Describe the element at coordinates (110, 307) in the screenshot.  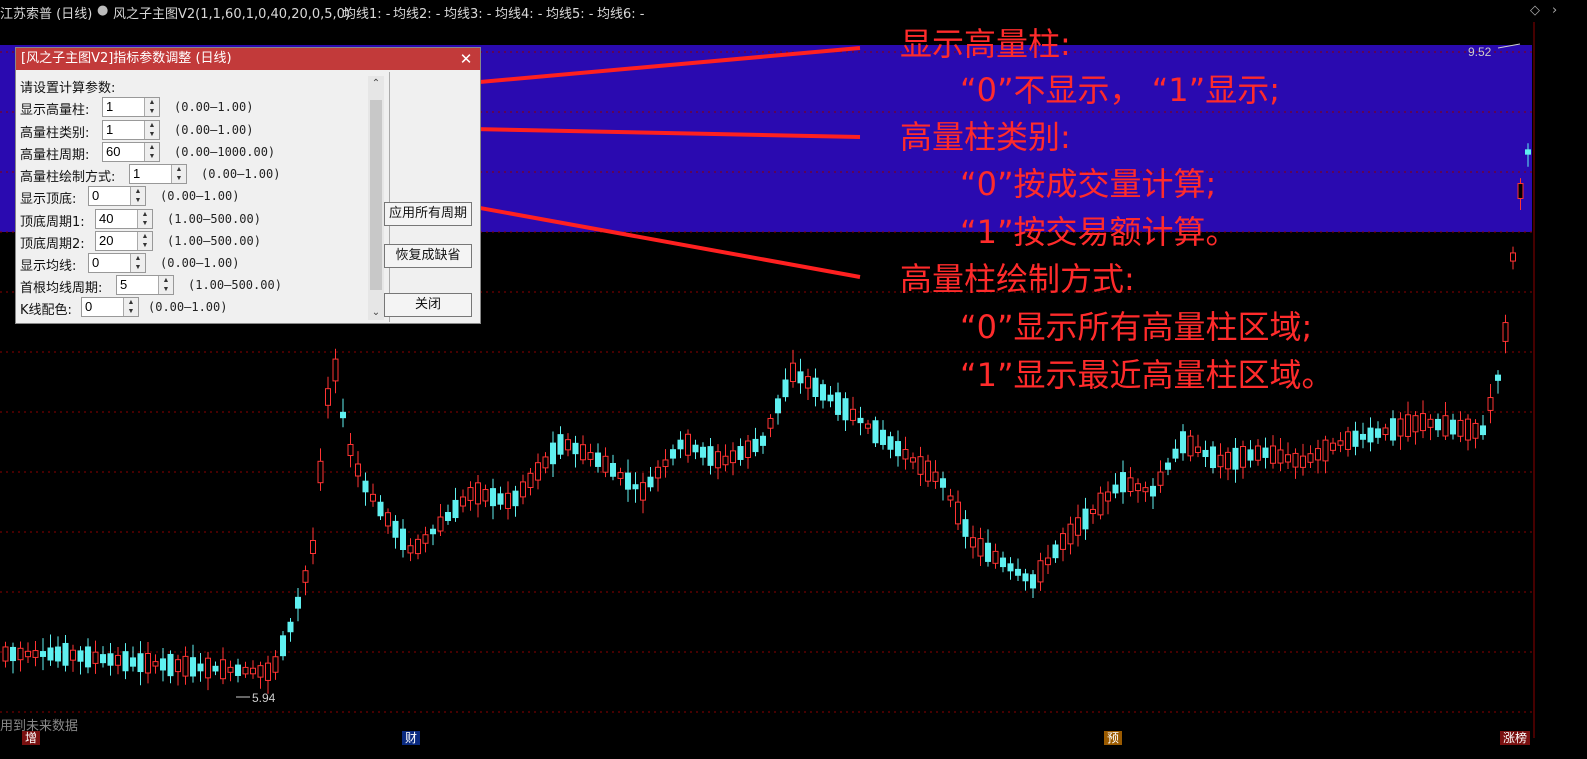
I see `param-input-k-color: 0 ▲ ▼` at that location.